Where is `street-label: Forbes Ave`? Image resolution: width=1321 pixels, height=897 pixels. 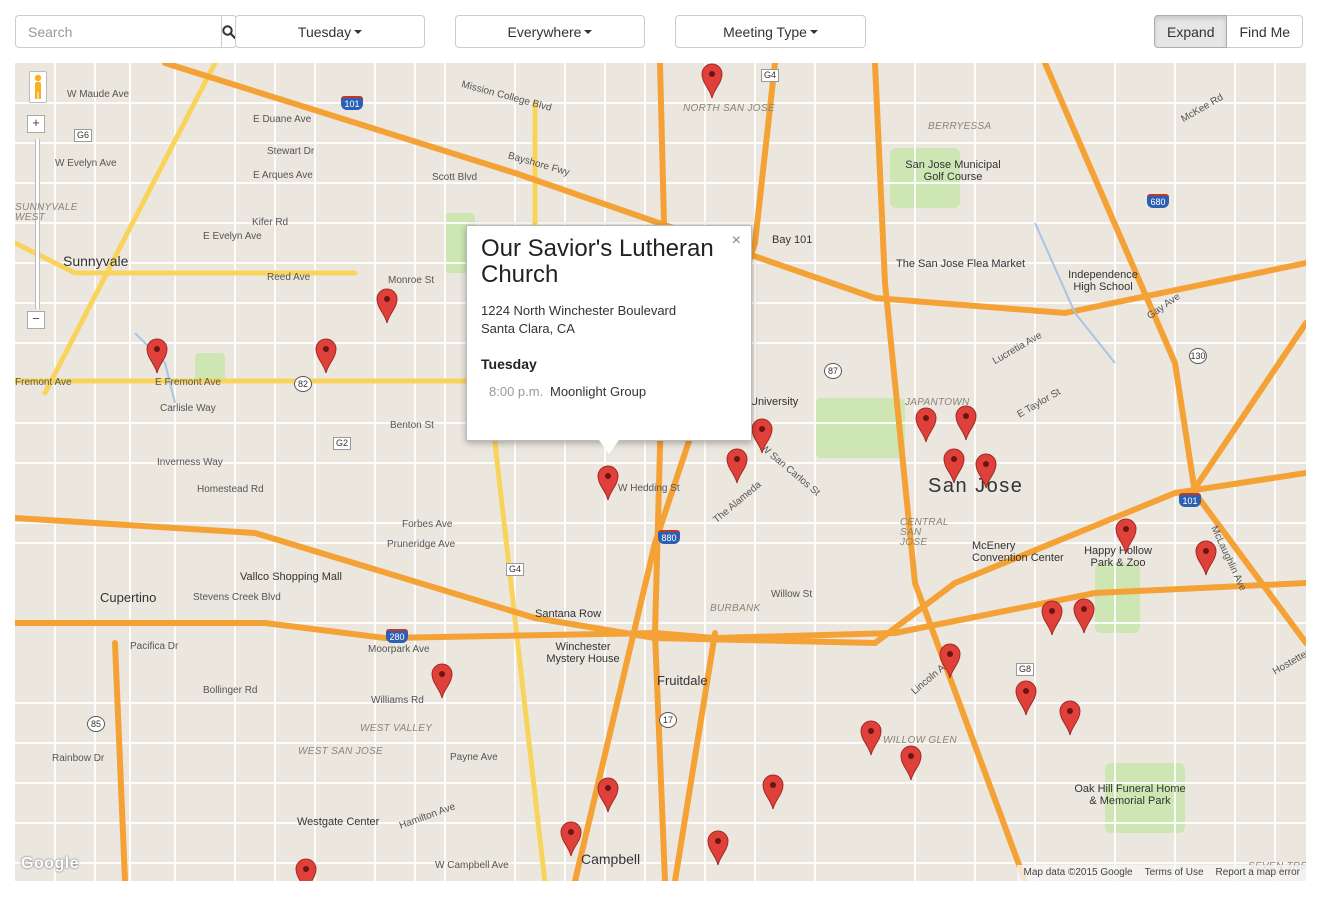 street-label: Forbes Ave is located at coordinates (427, 524).